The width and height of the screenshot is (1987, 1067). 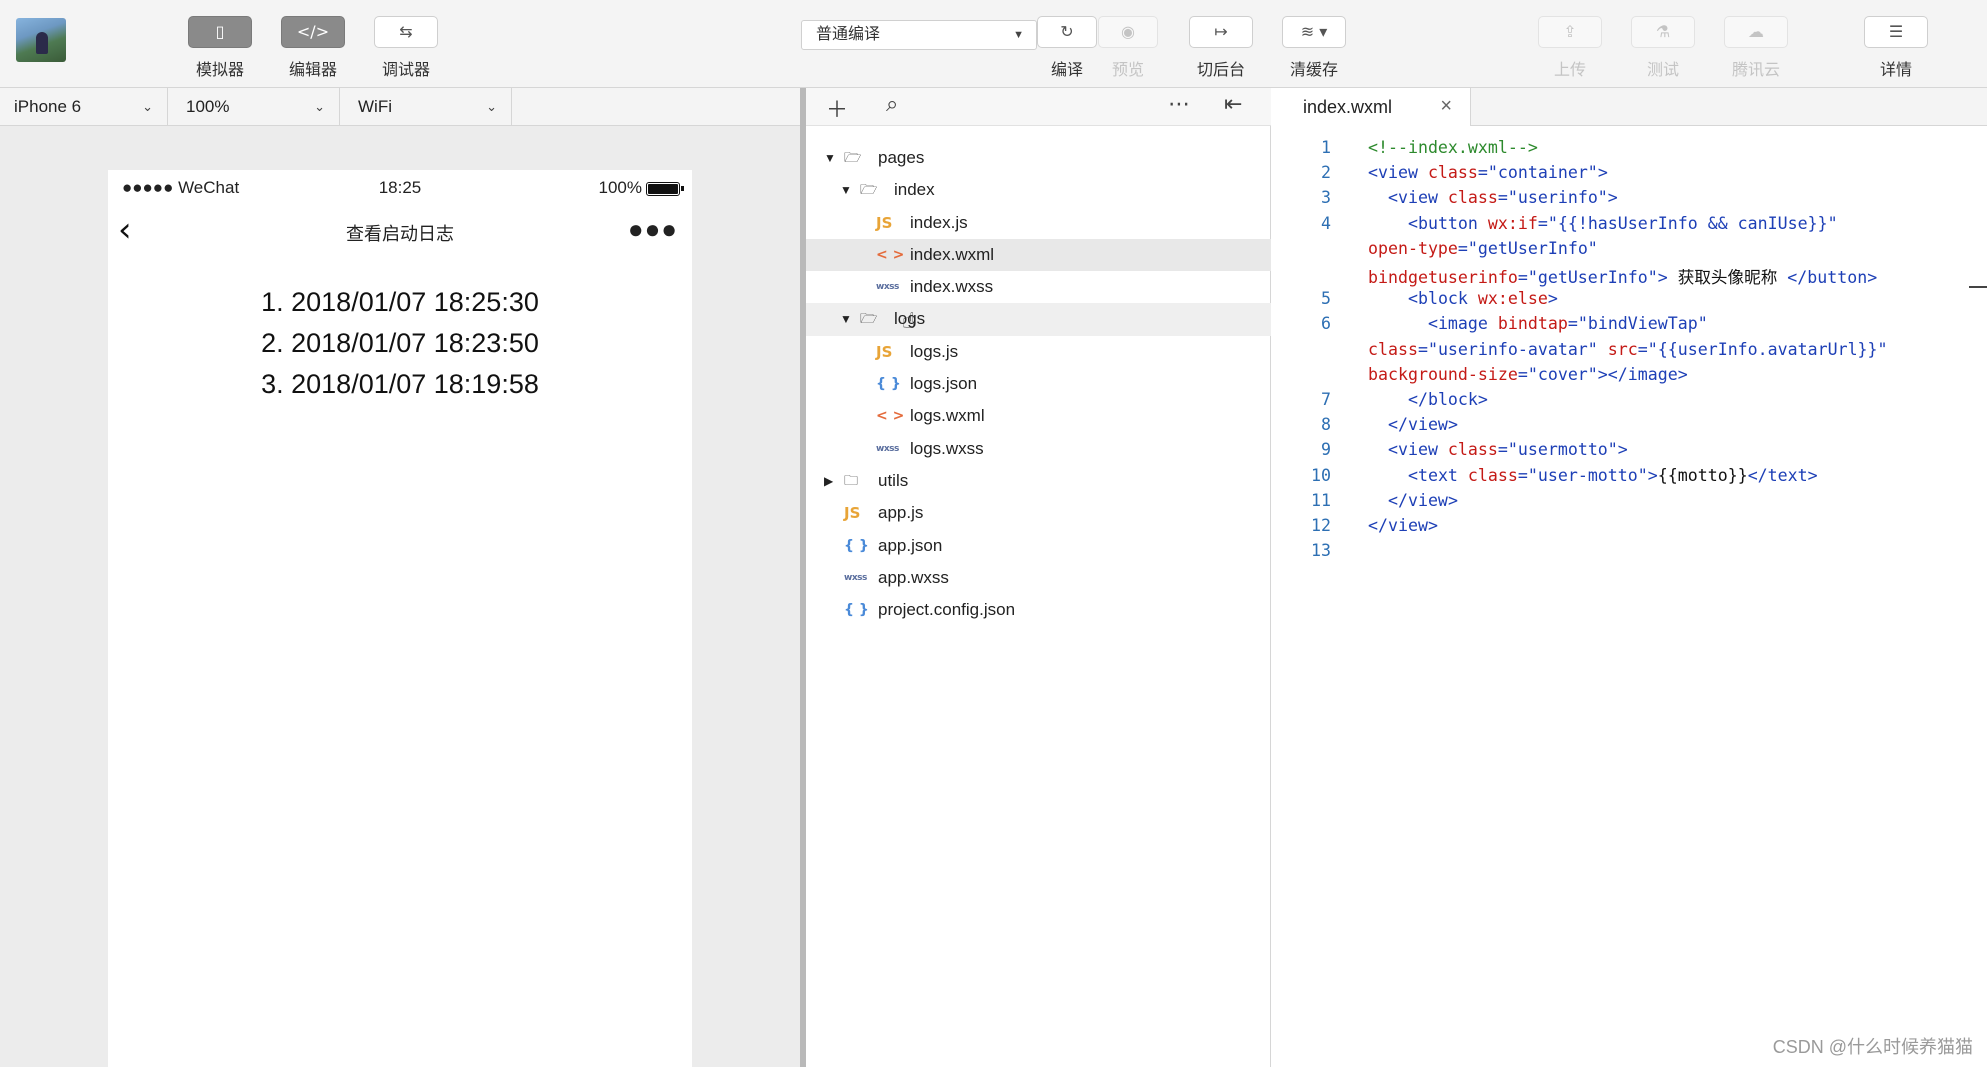 What do you see at coordinates (405, 70) in the screenshot?
I see `debugger-label: 调试器` at bounding box center [405, 70].